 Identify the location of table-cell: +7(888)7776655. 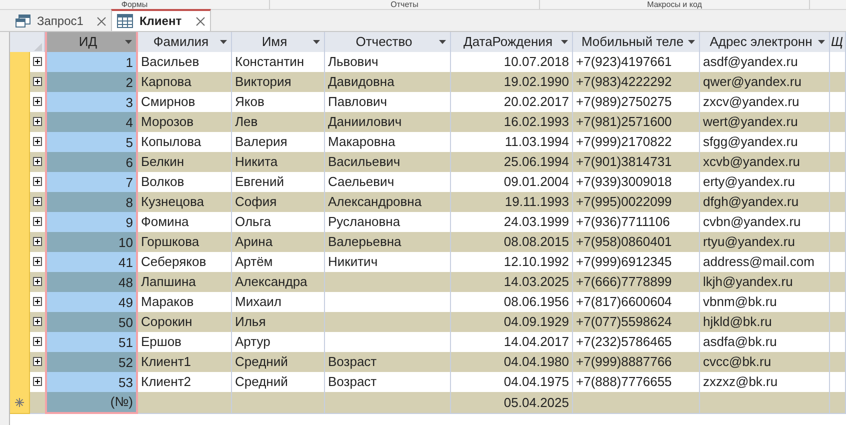
(636, 382).